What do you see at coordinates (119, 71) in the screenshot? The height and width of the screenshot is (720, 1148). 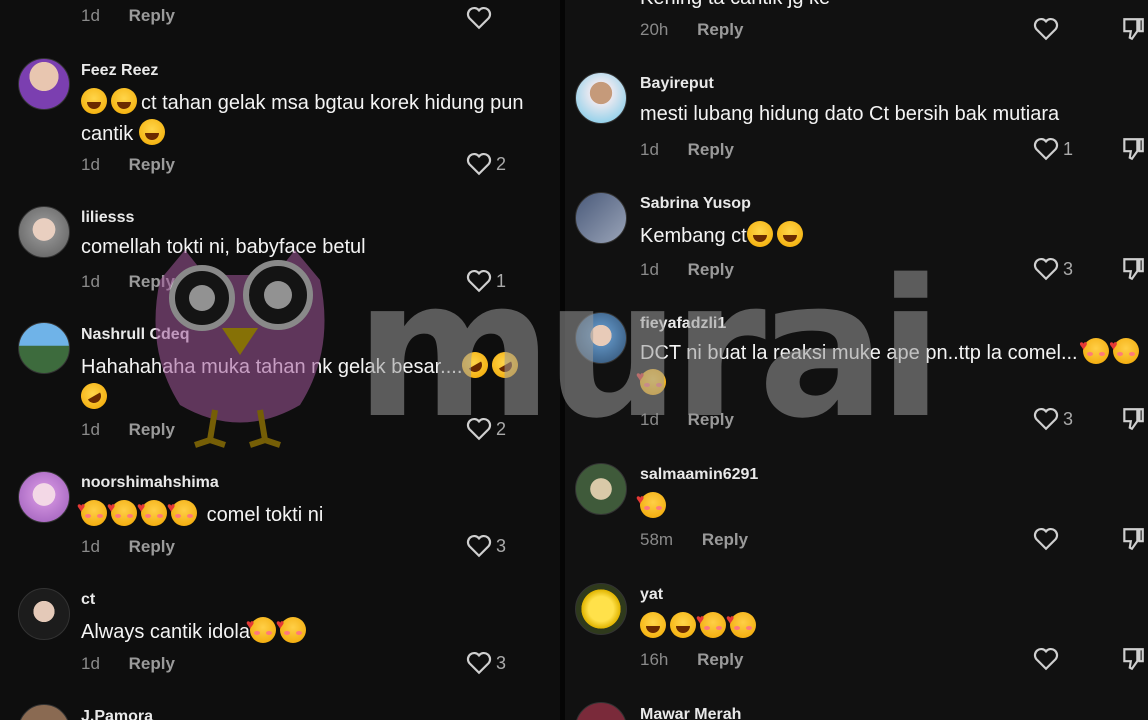 I see `comment-username: Feez Reez` at bounding box center [119, 71].